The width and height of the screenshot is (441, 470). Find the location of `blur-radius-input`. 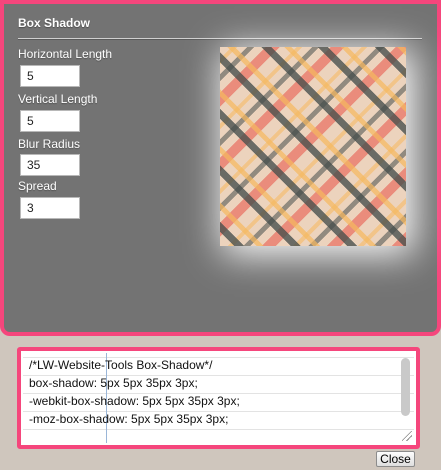

blur-radius-input is located at coordinates (50, 165).